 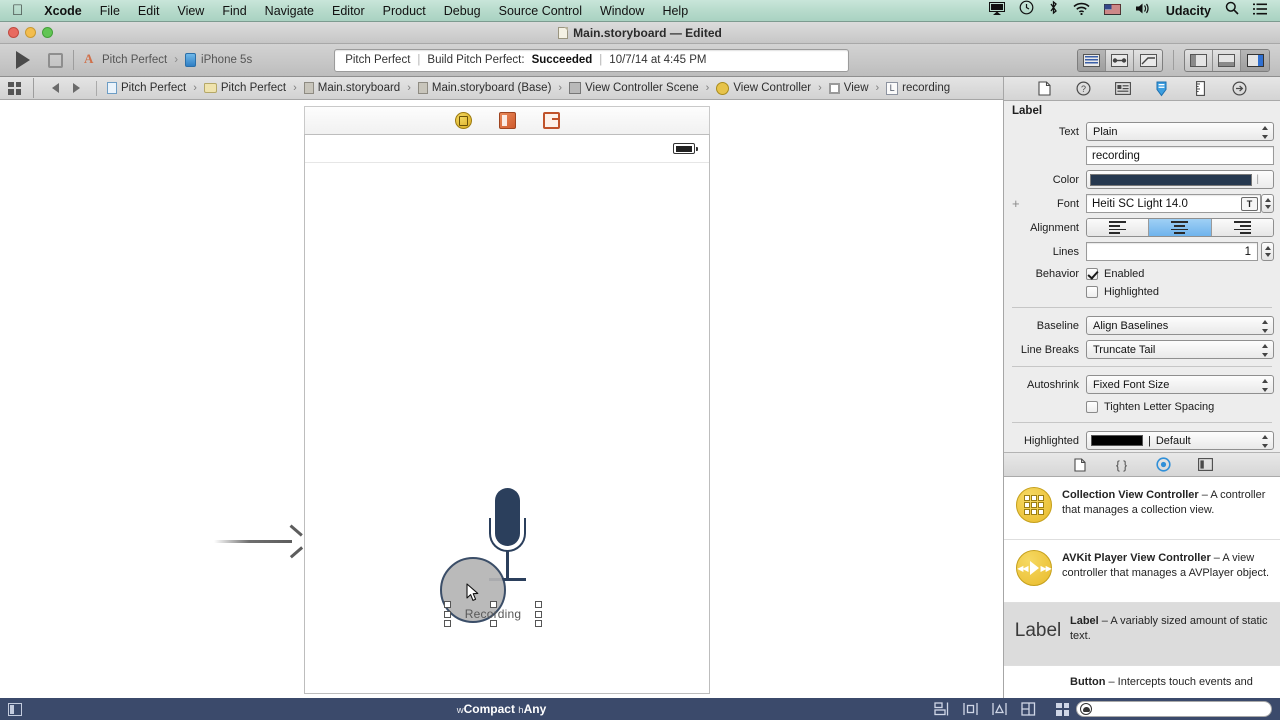 I want to click on toggle-utilities-button, so click(x=1255, y=60).